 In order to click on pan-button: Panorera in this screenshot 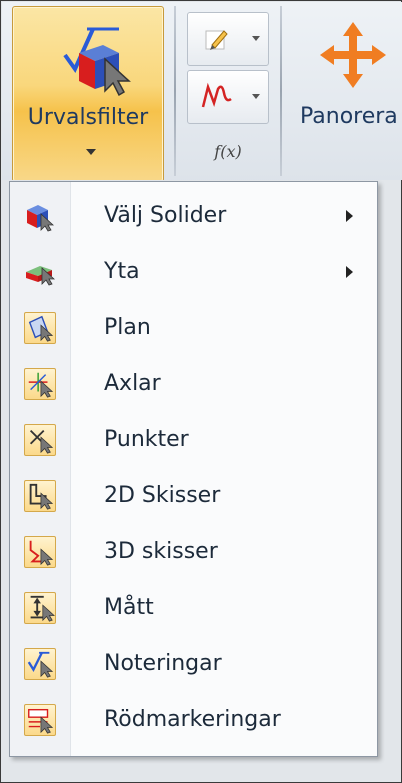, I will do `click(348, 89)`.